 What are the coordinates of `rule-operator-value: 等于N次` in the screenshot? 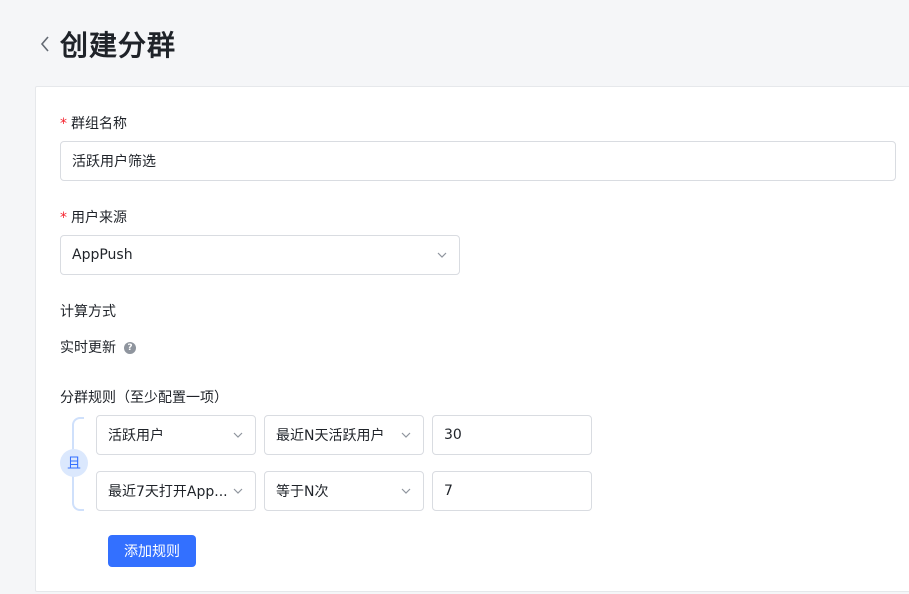 It's located at (302, 492).